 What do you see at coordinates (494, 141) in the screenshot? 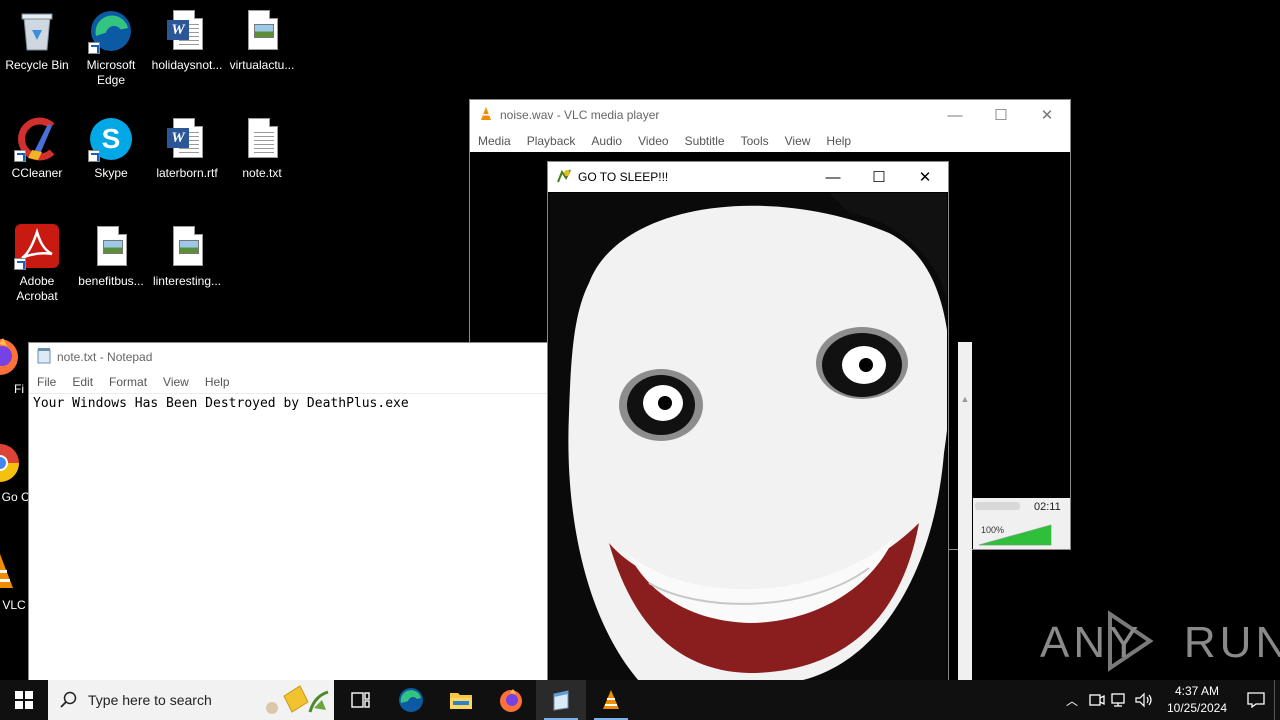
I see `vlc-menu-media: Media` at bounding box center [494, 141].